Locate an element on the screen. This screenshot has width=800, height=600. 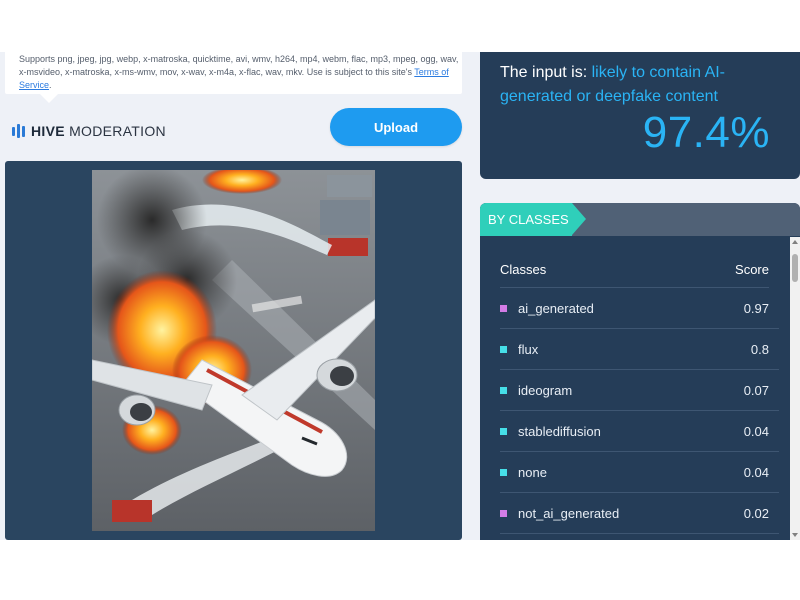
table-row: ideogram 0.07 is located at coordinates (639, 390).